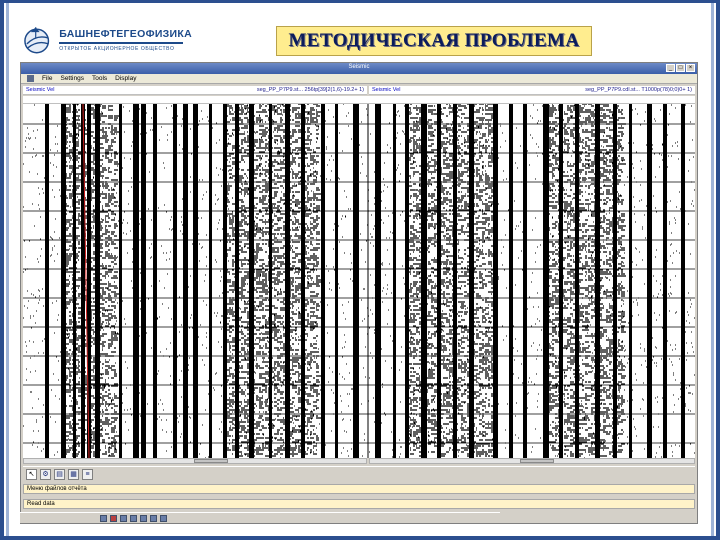 The width and height of the screenshot is (720, 540). What do you see at coordinates (121, 43) in the screenshot?
I see `logo-divider` at bounding box center [121, 43].